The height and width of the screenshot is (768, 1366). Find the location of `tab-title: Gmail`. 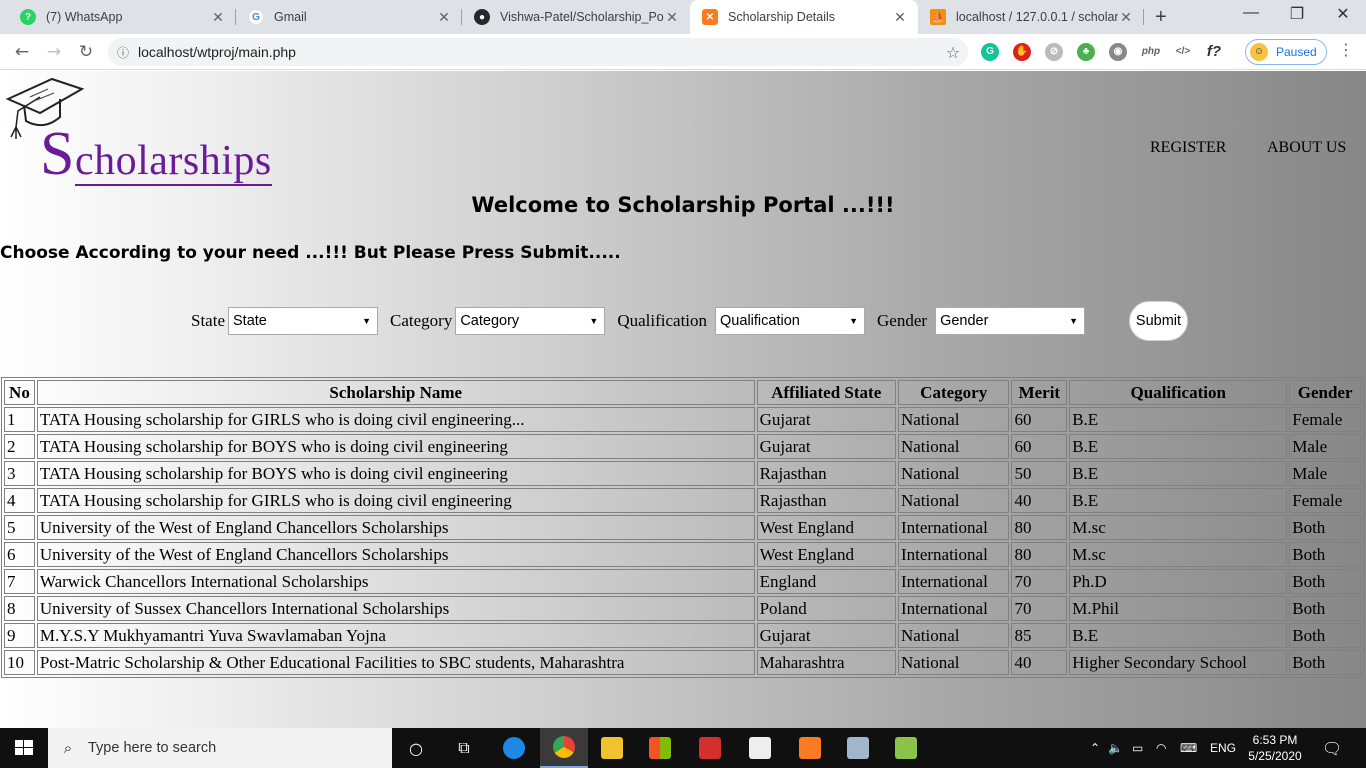

tab-title: Gmail is located at coordinates (290, 17).